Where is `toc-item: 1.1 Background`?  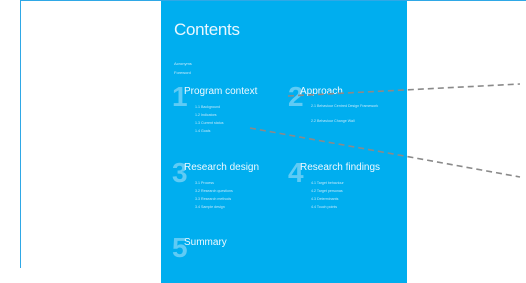
toc-item: 1.1 Background is located at coordinates (208, 107).